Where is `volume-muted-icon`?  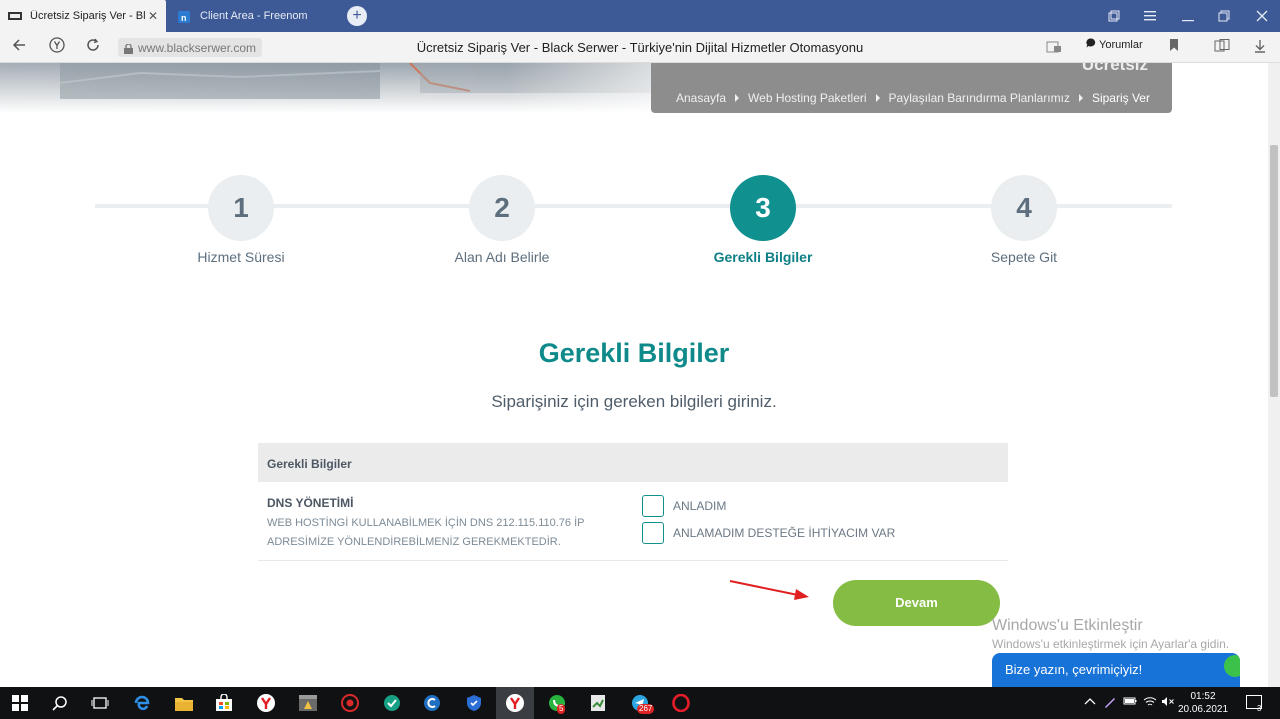 volume-muted-icon is located at coordinates (1168, 703).